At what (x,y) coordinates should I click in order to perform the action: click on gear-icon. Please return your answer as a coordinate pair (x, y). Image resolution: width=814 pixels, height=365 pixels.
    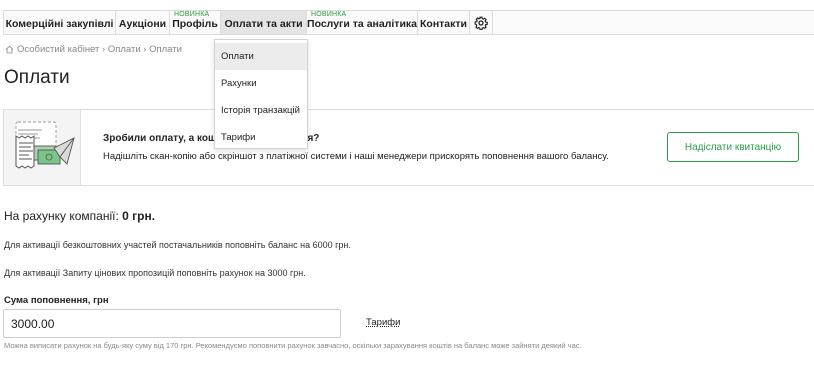
    Looking at the image, I should click on (481, 23).